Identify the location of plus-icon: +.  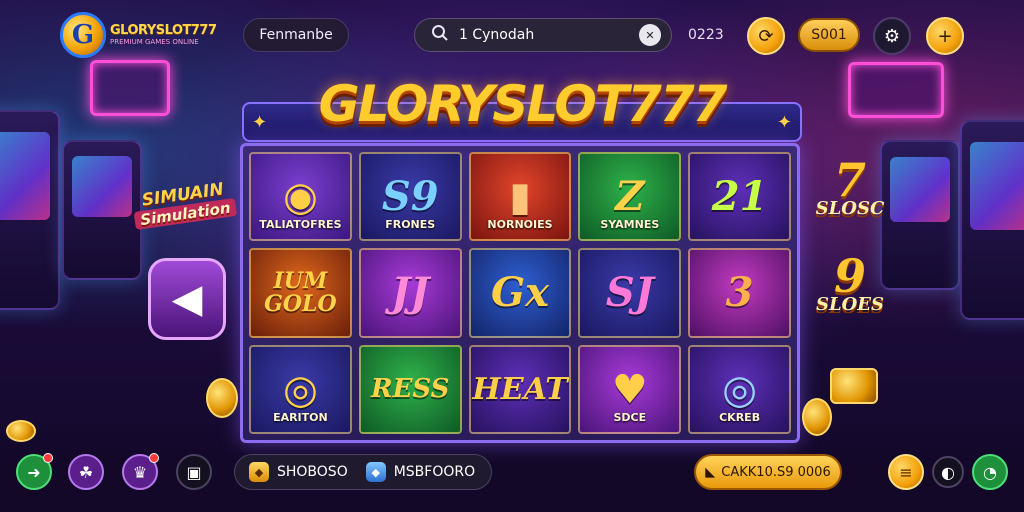
(945, 36).